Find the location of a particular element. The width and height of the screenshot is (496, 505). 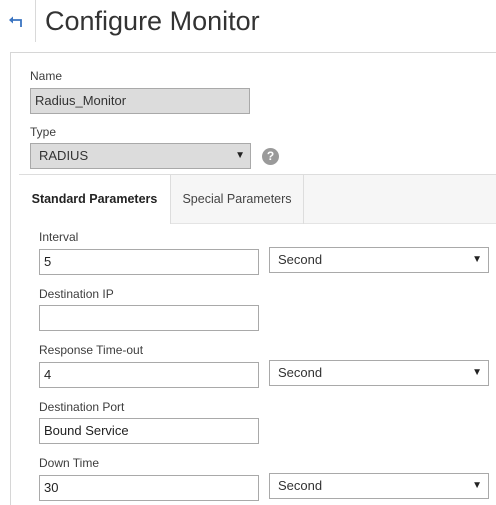

interval-unit-select: Second ▼ is located at coordinates (379, 260).